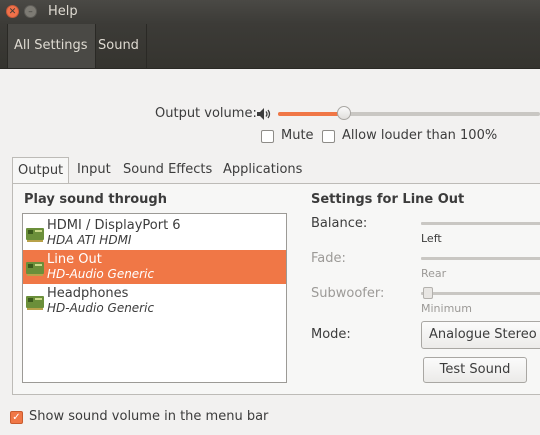  What do you see at coordinates (331, 334) in the screenshot?
I see `mode-label: Mode:` at bounding box center [331, 334].